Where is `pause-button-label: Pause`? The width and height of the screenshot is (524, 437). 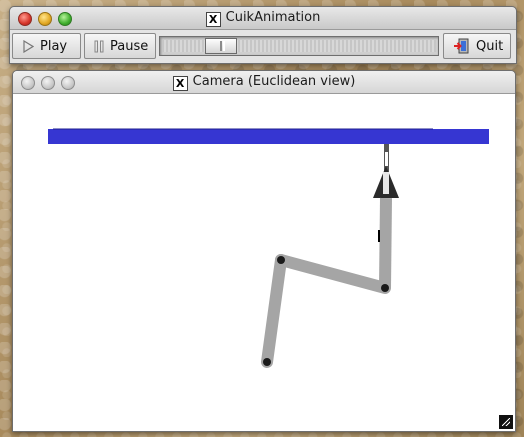 pause-button-label: Pause is located at coordinates (129, 46).